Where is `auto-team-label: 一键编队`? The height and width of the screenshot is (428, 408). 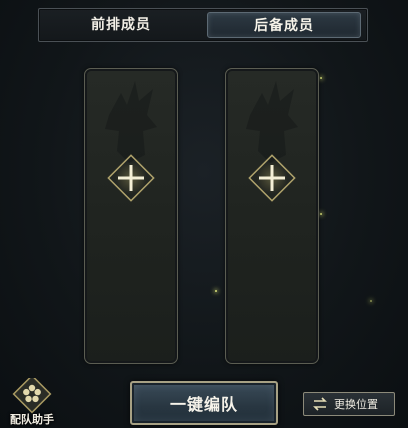 auto-team-label: 一键编队 is located at coordinates (203, 404).